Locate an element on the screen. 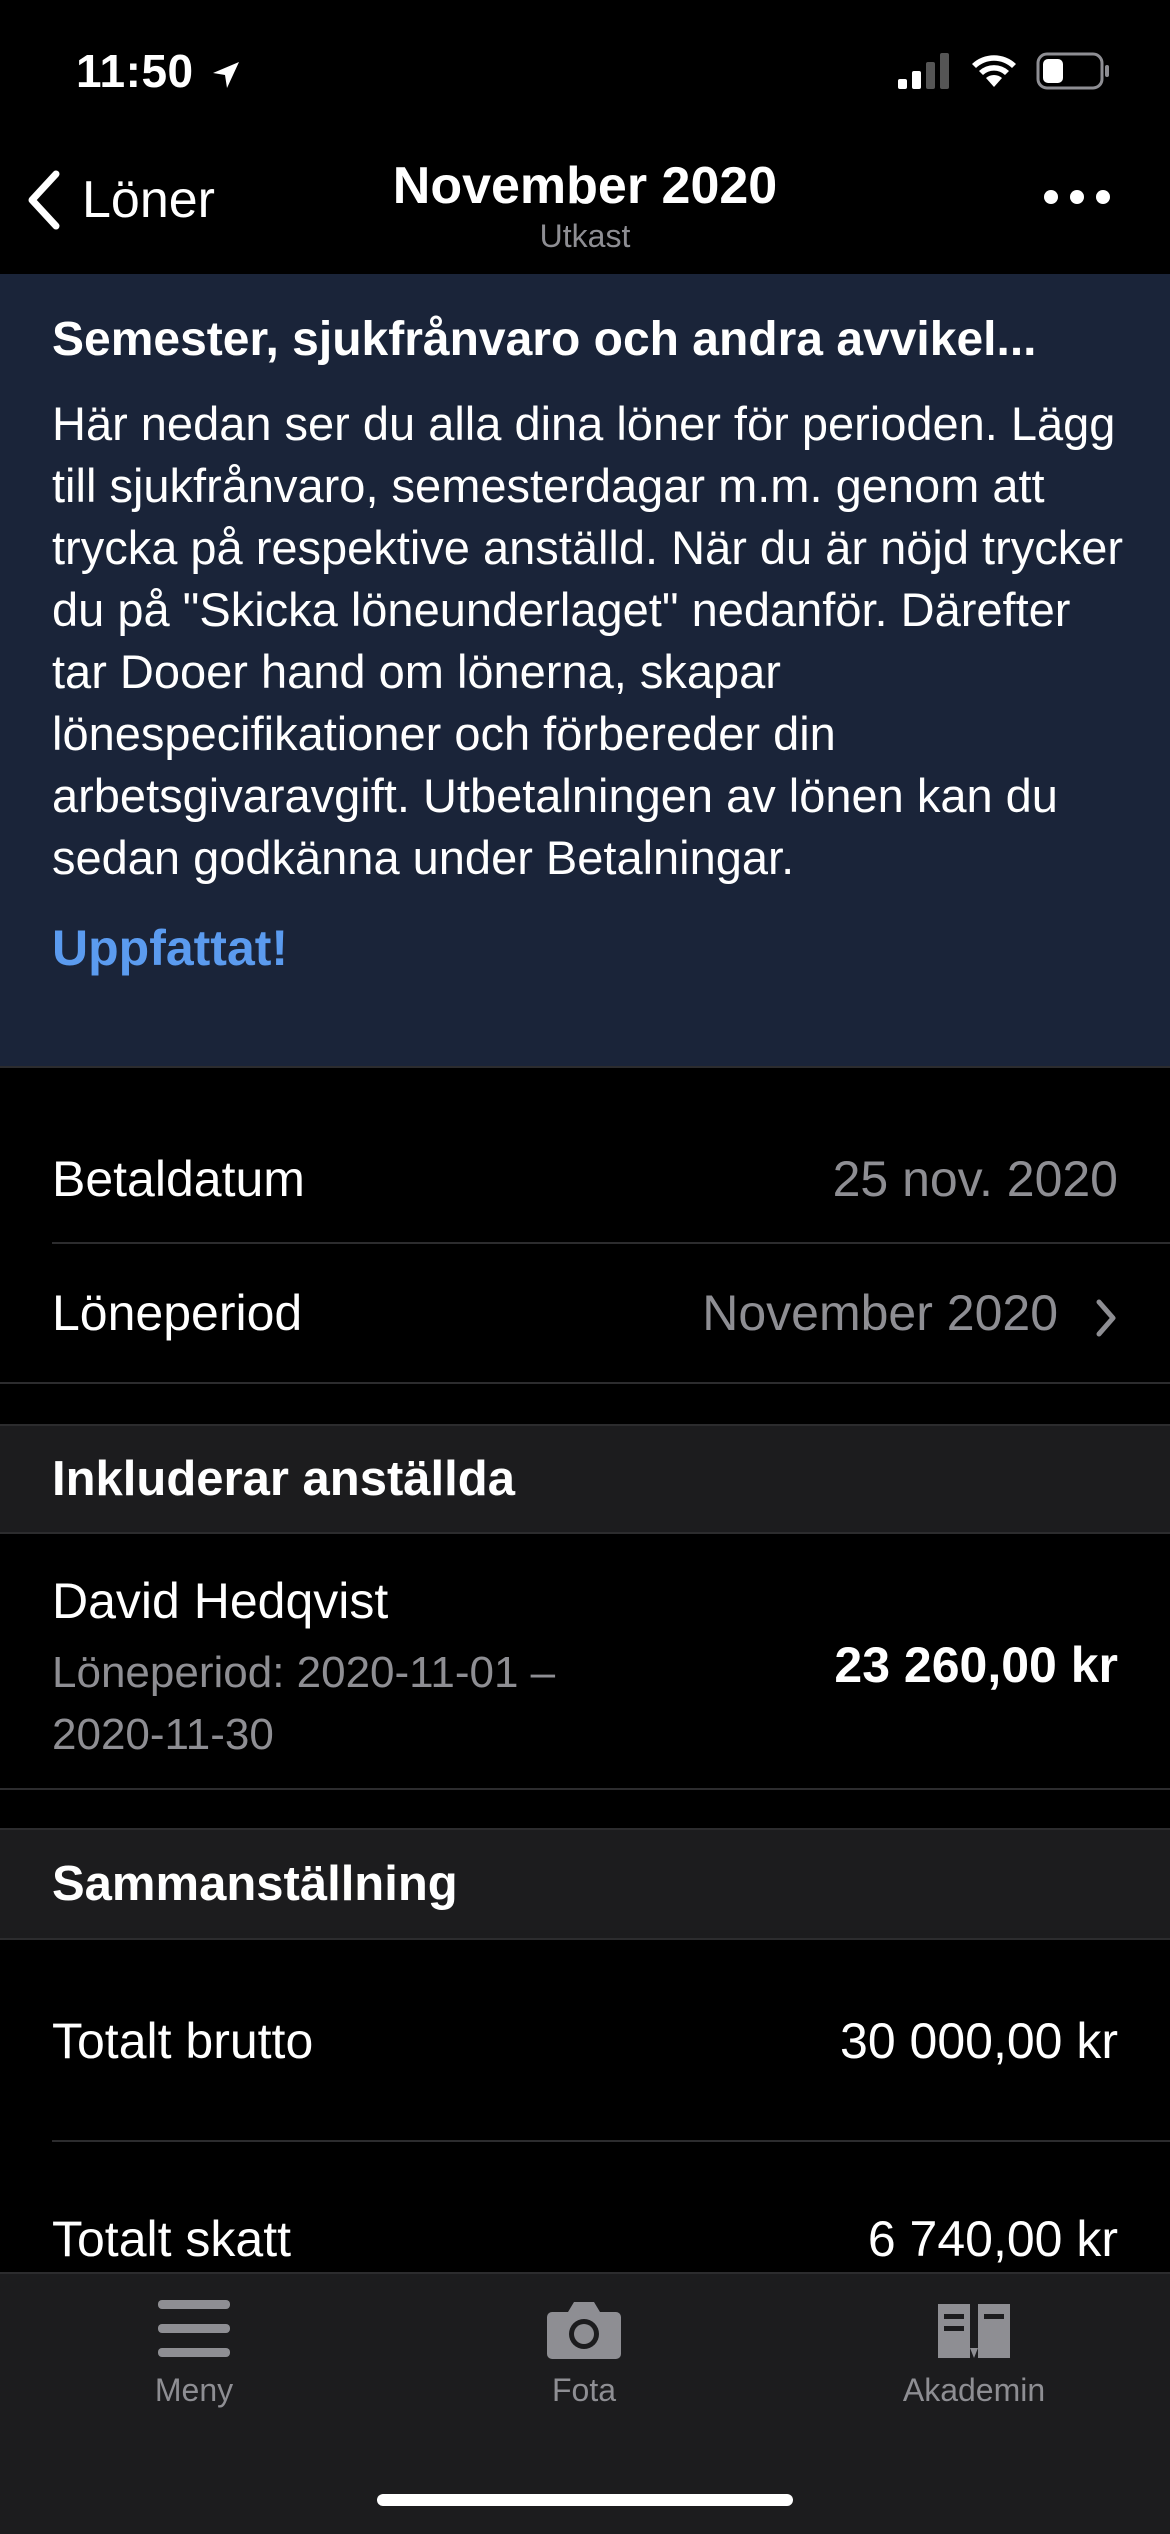 The height and width of the screenshot is (2534, 1170). gross-value: 30 000,00 kr is located at coordinates (979, 2041).